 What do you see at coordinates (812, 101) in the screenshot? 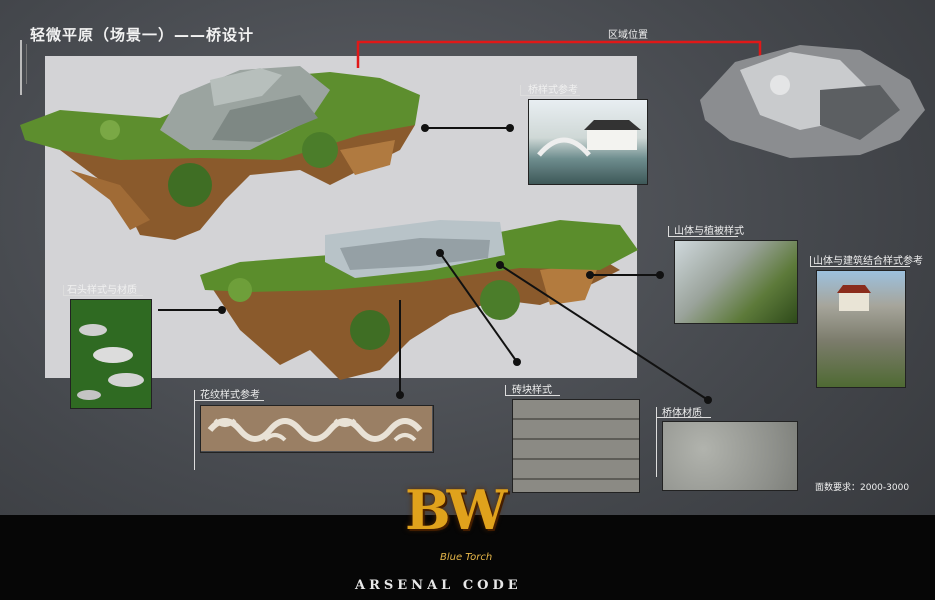
I see `region-minimap` at bounding box center [812, 101].